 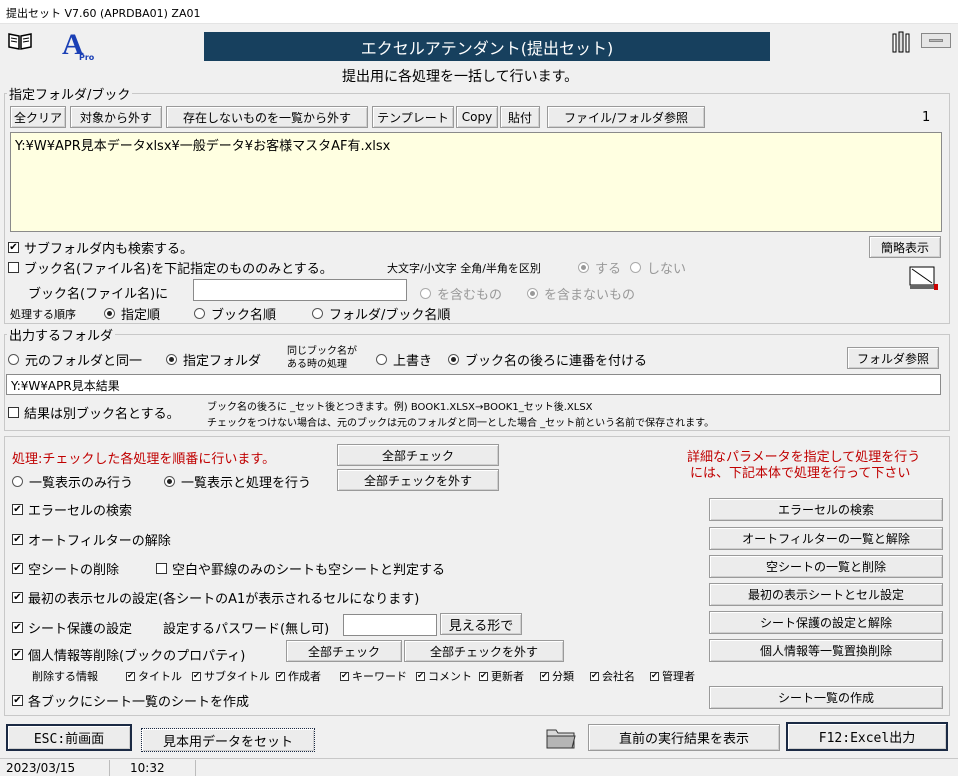 I want to click on book-name-input, so click(x=300, y=290).